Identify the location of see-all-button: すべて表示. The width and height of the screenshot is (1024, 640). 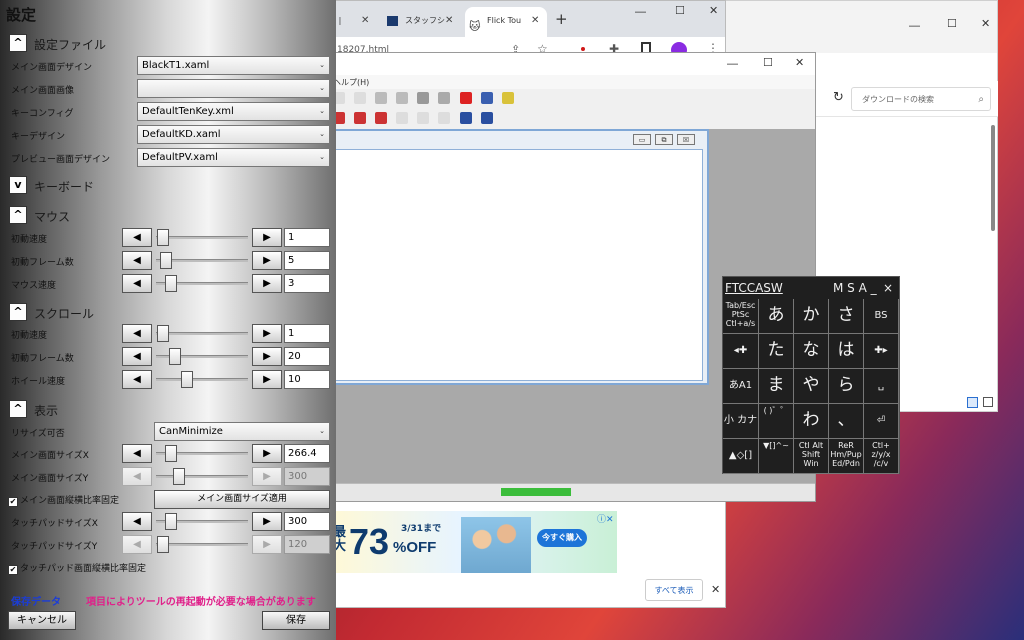
(674, 590).